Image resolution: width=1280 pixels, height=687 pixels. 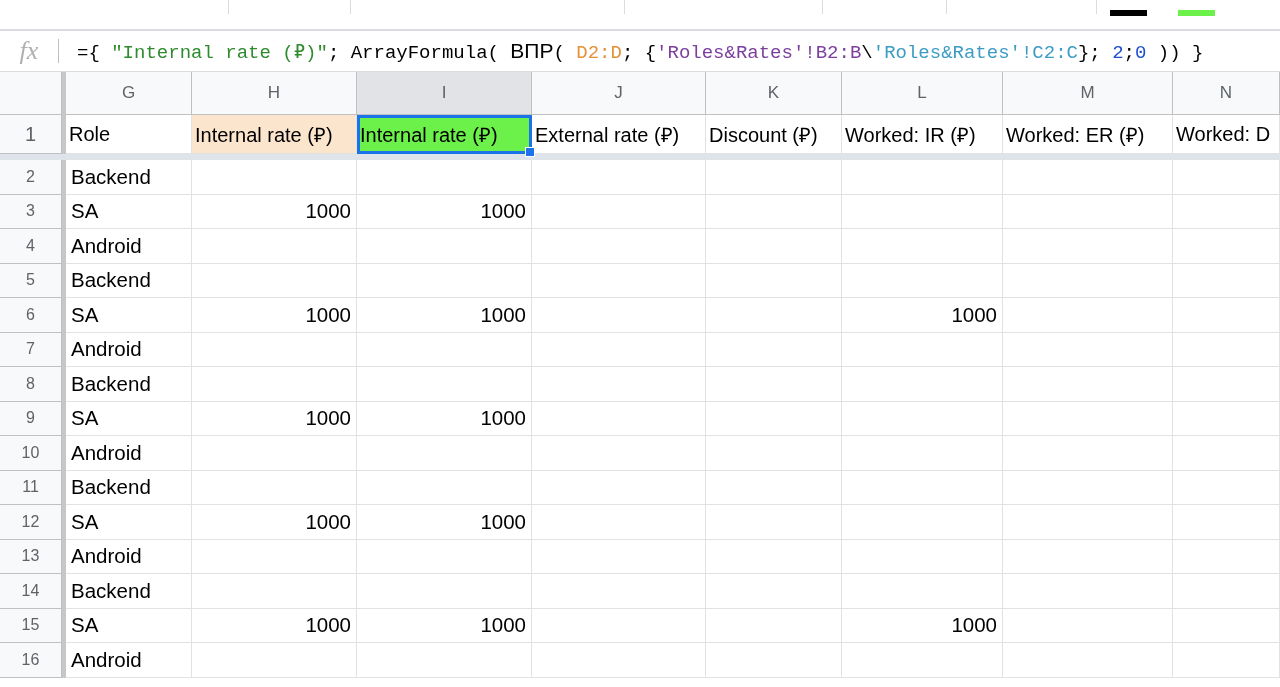 I want to click on row-header: 16, so click(x=31, y=660).